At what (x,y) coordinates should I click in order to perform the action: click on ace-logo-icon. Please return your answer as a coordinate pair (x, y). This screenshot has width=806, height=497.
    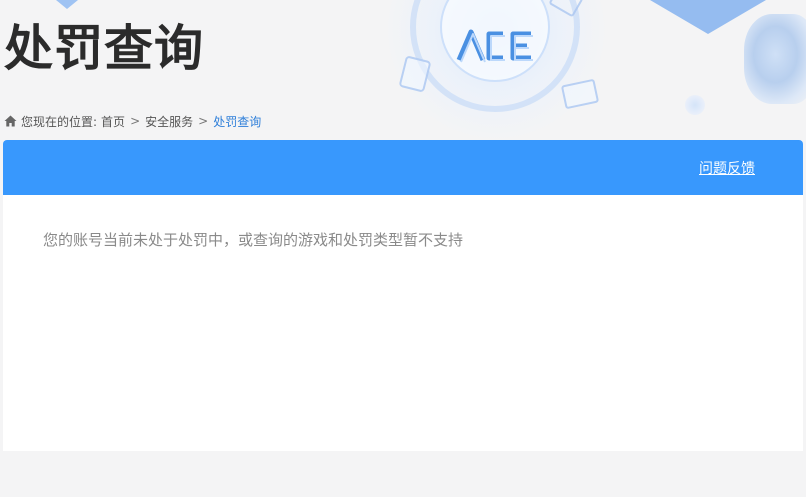
    Looking at the image, I should click on (494, 46).